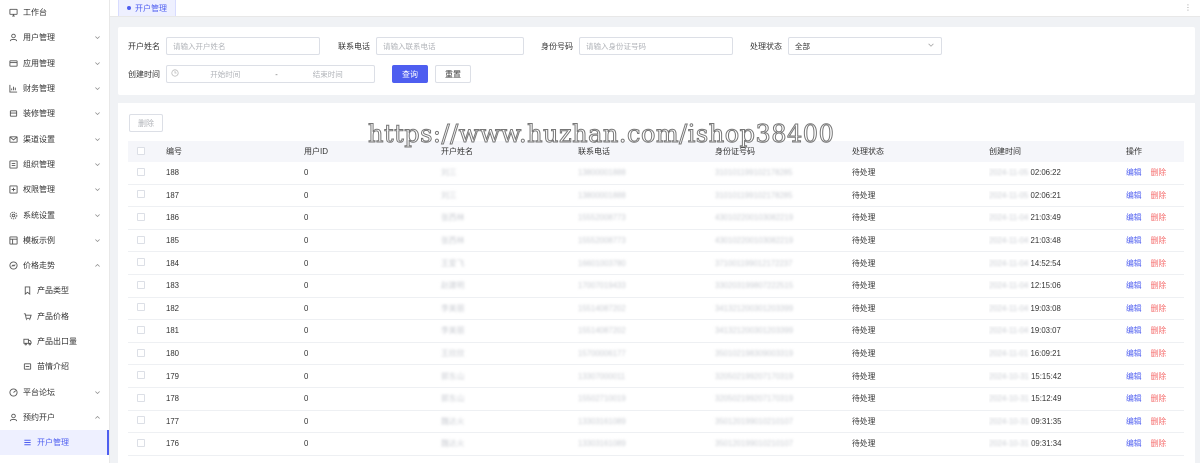 The height and width of the screenshot is (463, 1200). Describe the element at coordinates (54, 138) in the screenshot. I see `sidebar-item-5: 渠道设置` at that location.